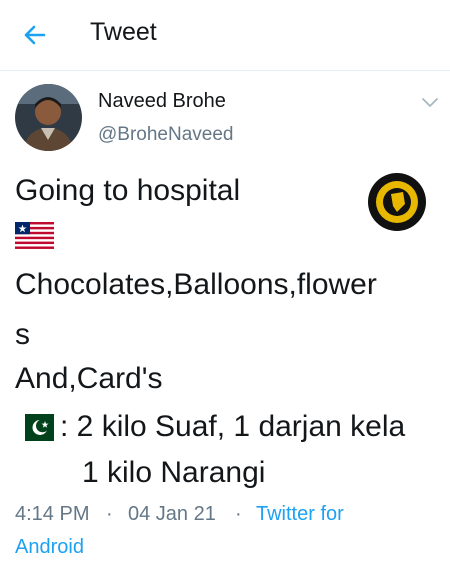  Describe the element at coordinates (22, 334) in the screenshot. I see `tweet-line-3: s` at that location.